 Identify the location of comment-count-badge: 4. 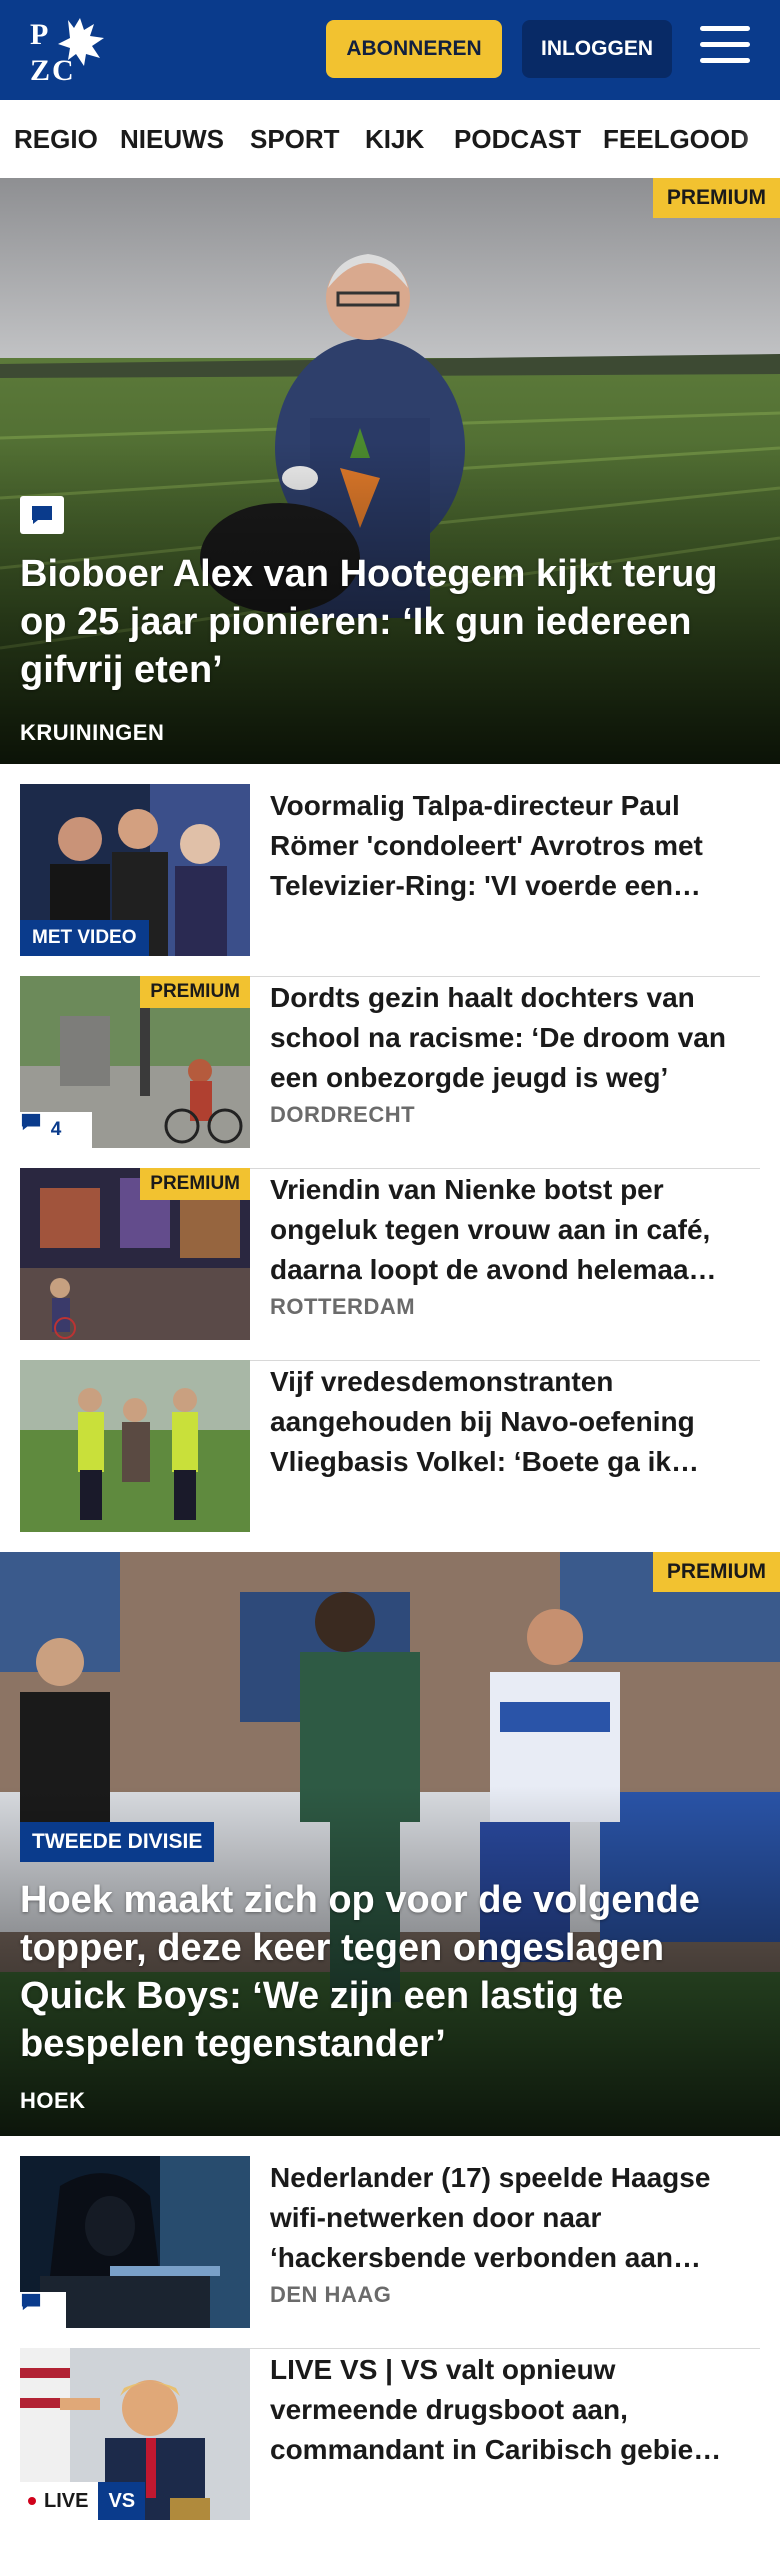
(56, 1130).